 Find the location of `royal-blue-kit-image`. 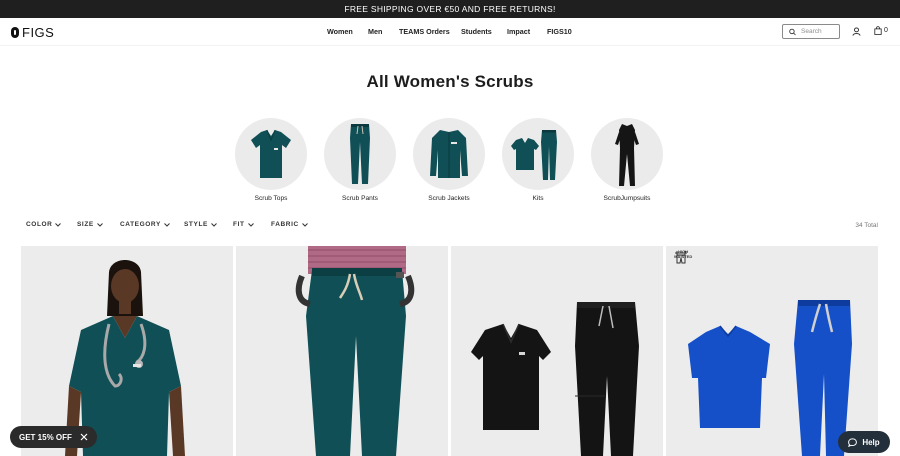

royal-blue-kit-image is located at coordinates (772, 351).